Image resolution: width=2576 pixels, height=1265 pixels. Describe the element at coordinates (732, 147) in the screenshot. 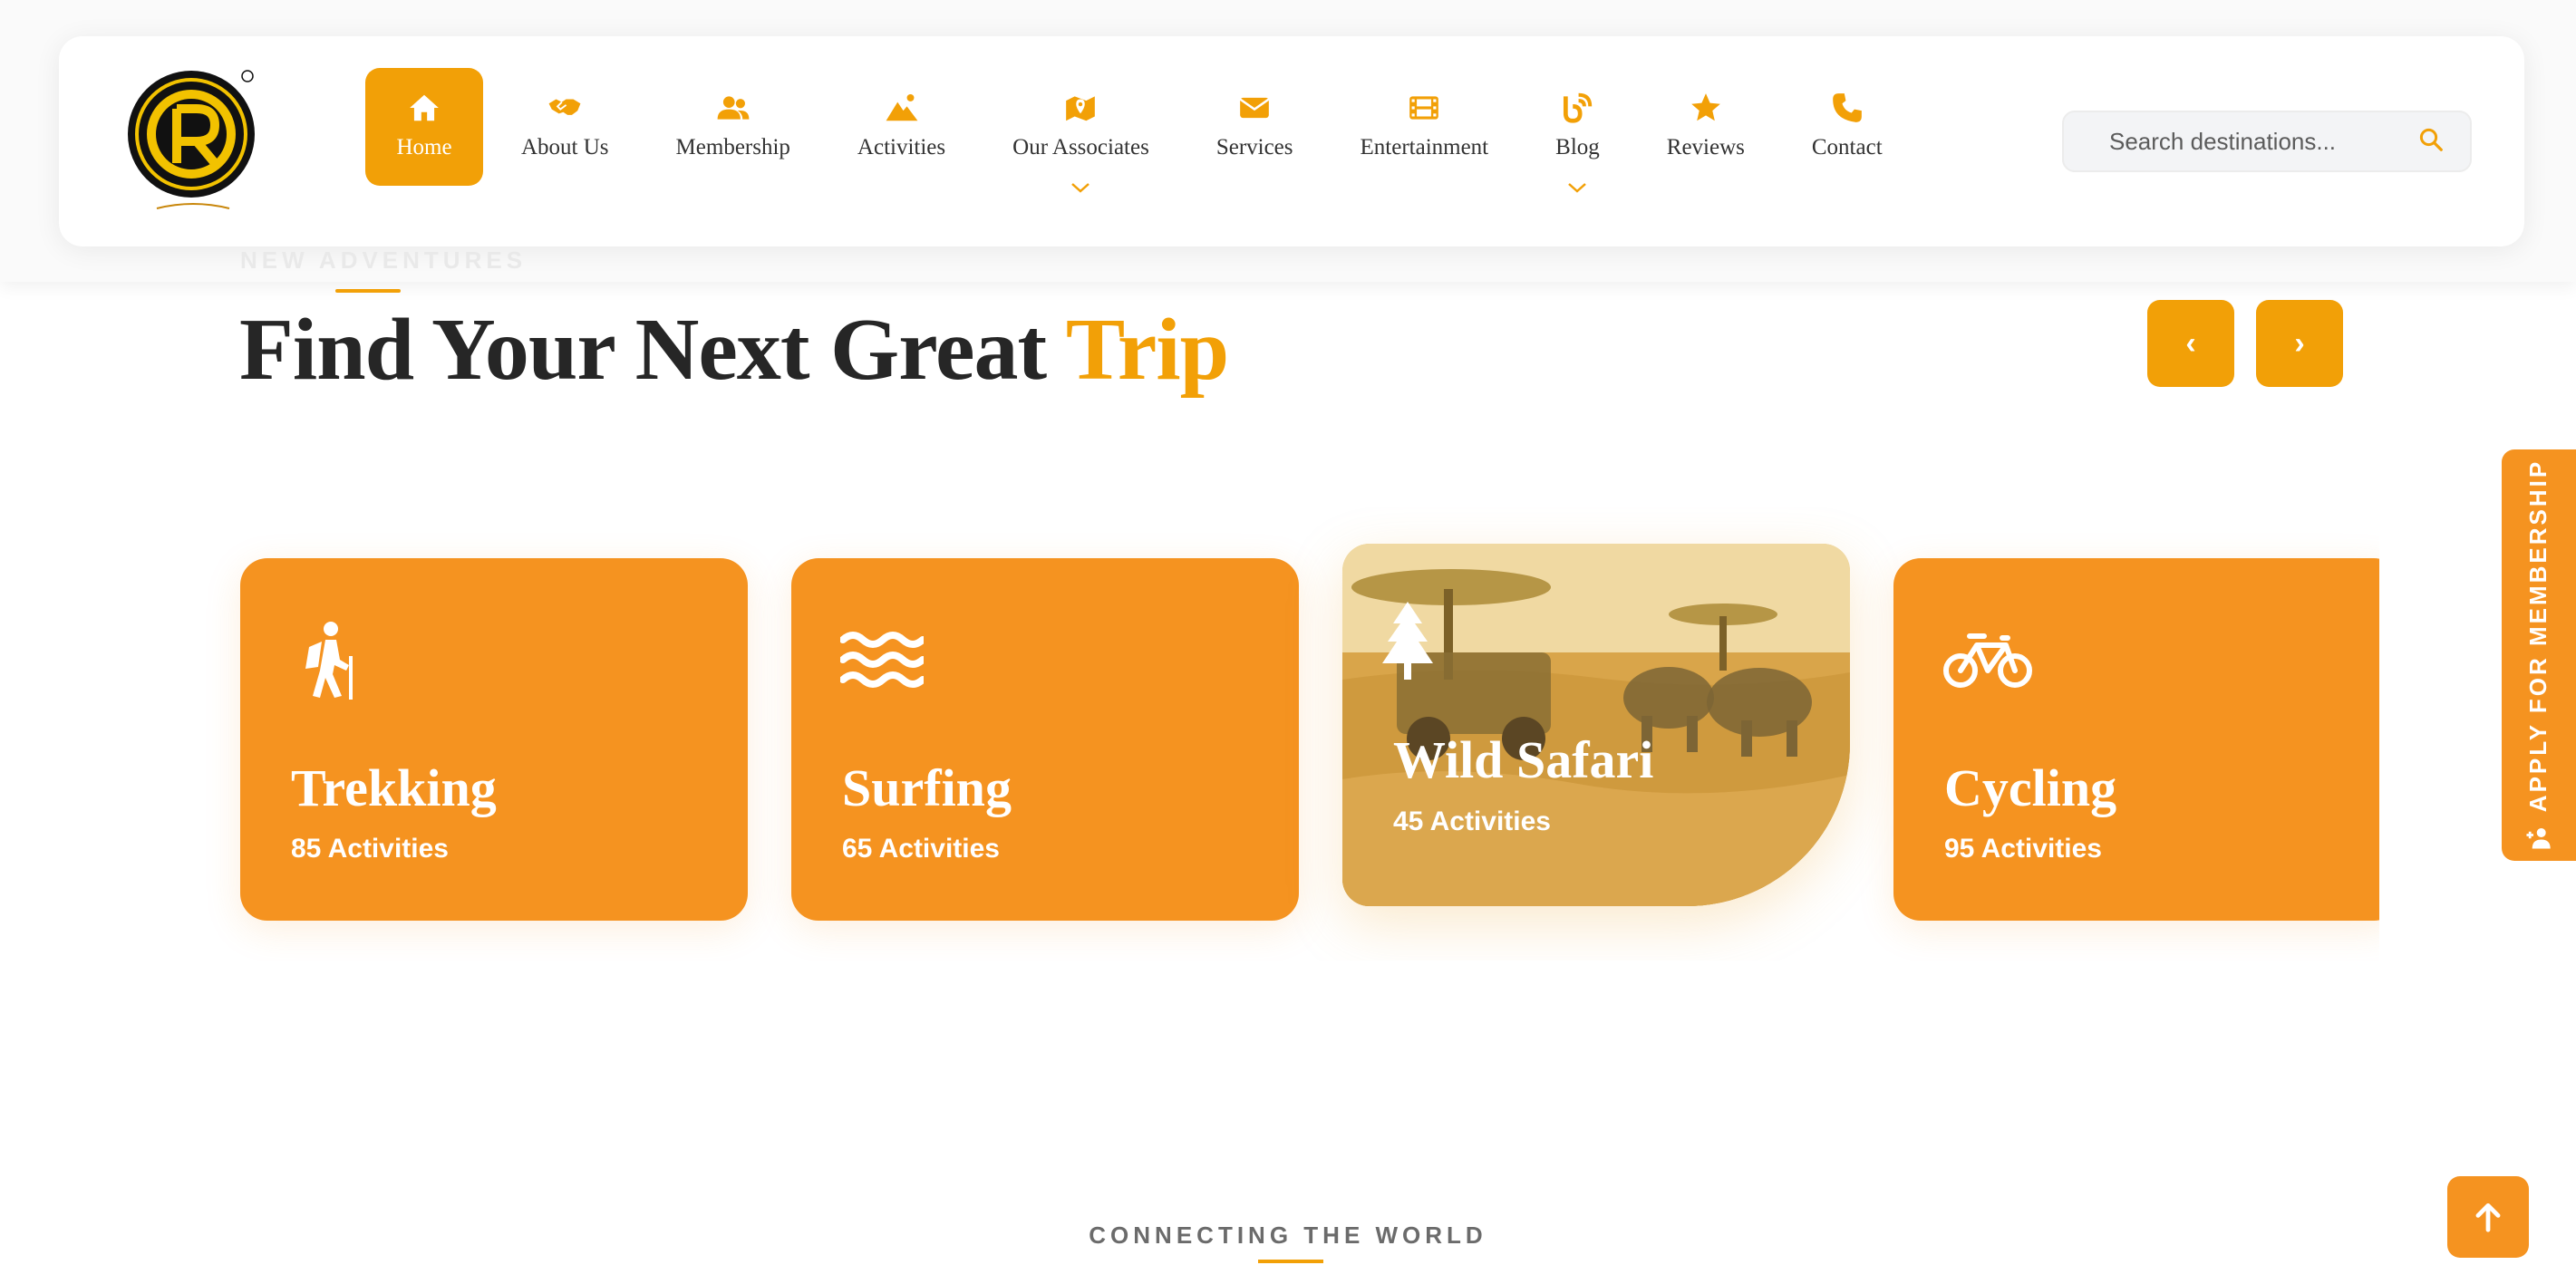

I see `nav-label: Membership` at that location.